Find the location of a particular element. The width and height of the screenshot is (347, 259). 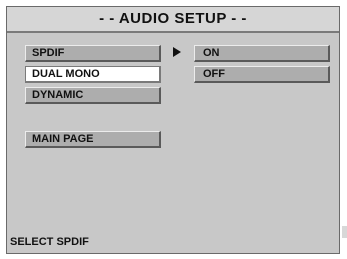

menu-item-dynamic: DYNAMIC is located at coordinates (93, 95).